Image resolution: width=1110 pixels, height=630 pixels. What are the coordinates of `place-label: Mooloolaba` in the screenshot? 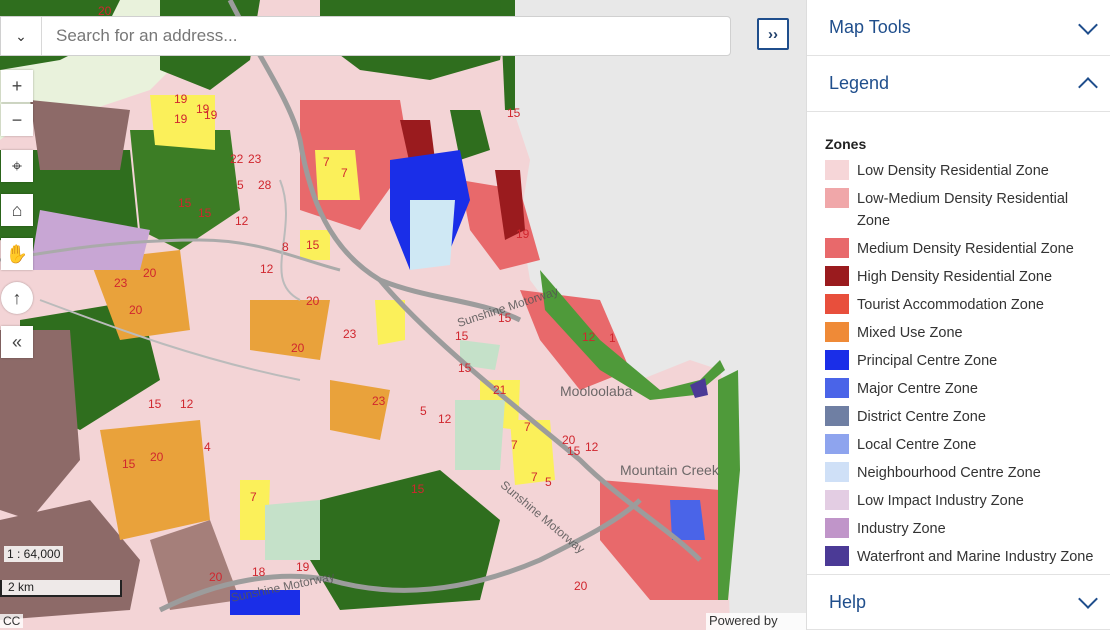 It's located at (596, 391).